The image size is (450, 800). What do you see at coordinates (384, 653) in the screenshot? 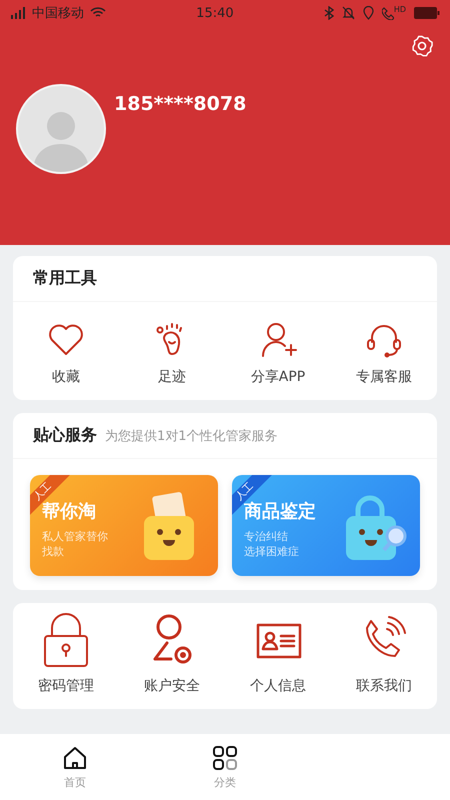
I see `account-item: 联系我们` at bounding box center [384, 653].